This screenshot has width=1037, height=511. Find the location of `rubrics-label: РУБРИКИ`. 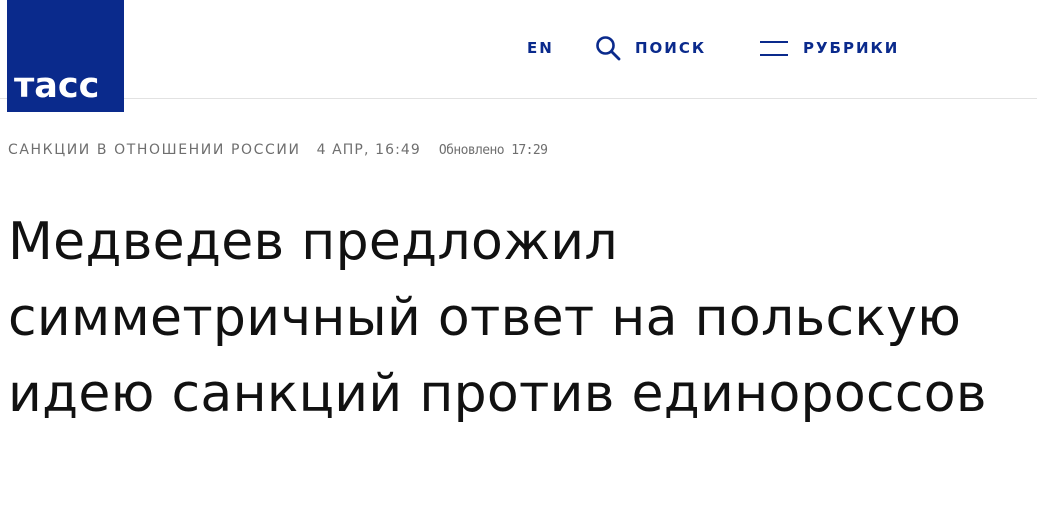

rubrics-label: РУБРИКИ is located at coordinates (851, 48).